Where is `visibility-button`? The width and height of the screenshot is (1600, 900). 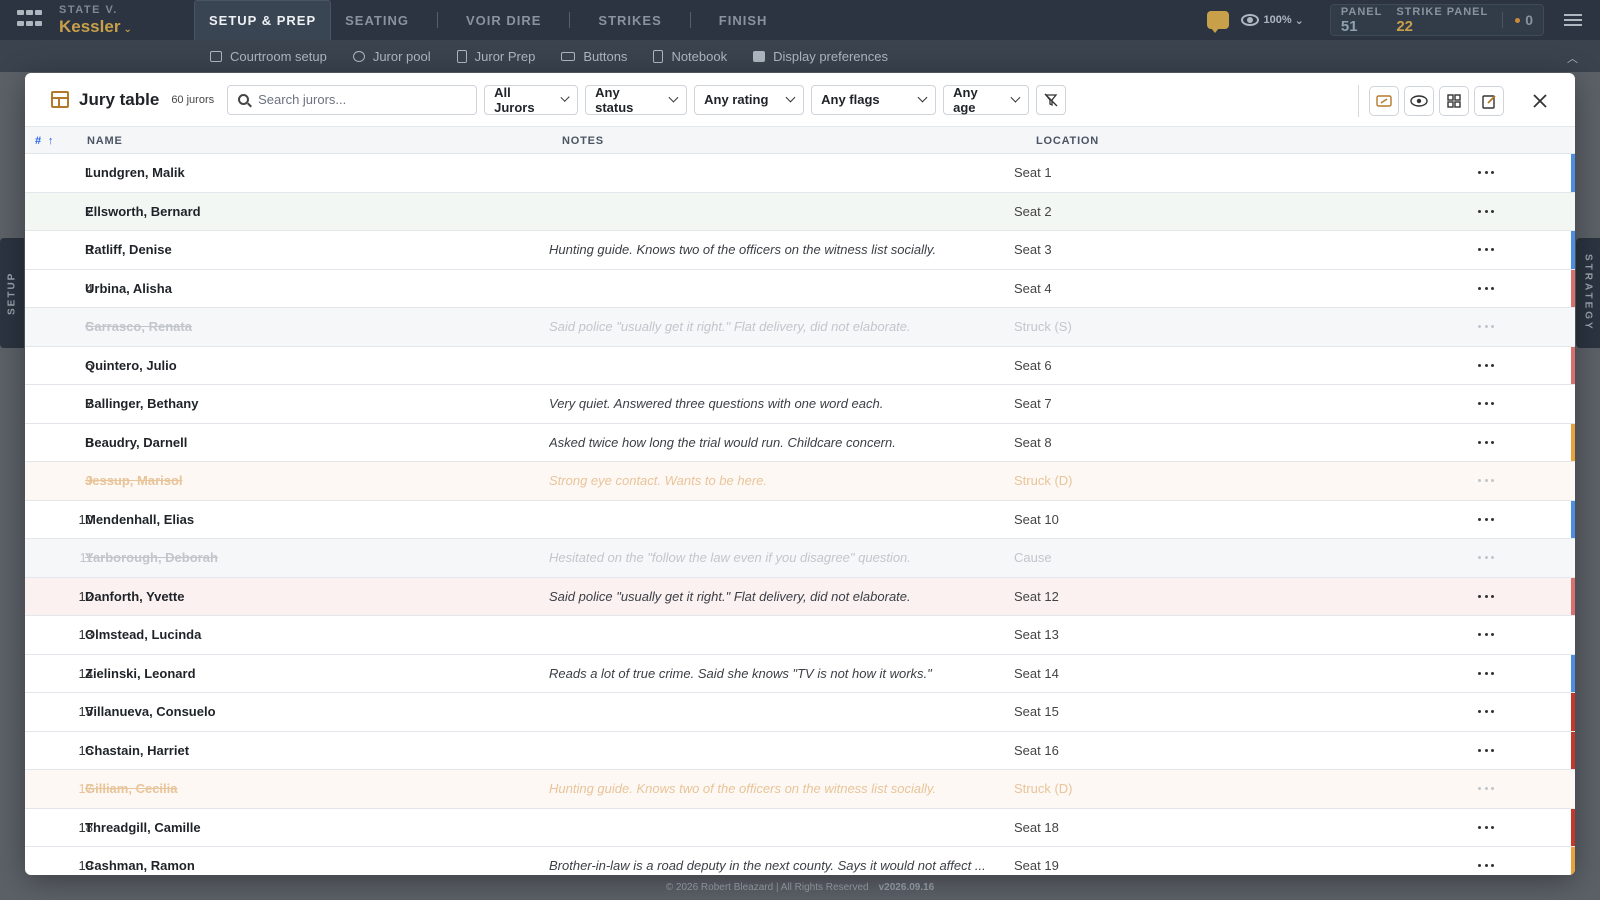
visibility-button is located at coordinates (1419, 101).